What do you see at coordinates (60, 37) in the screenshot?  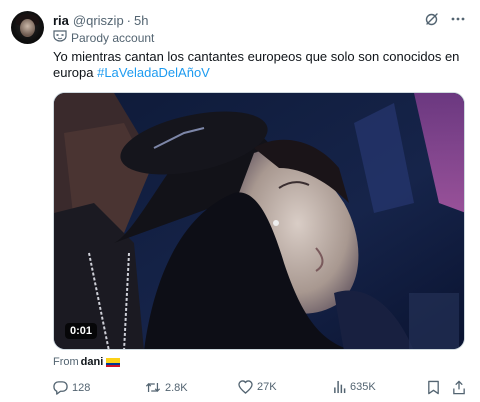 I see `parody-mask-icon` at bounding box center [60, 37].